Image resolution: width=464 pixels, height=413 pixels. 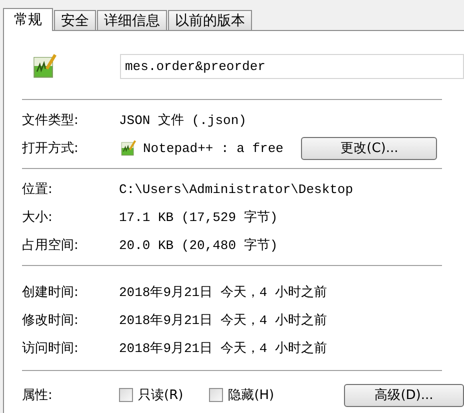 What do you see at coordinates (132, 20) in the screenshot?
I see `tab: 详细信息` at bounding box center [132, 20].